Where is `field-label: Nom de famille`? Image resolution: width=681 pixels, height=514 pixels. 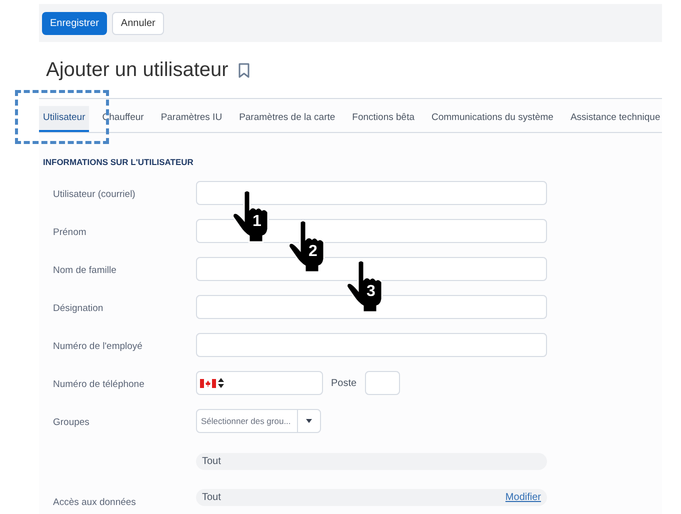
field-label: Nom de famille is located at coordinates (84, 270).